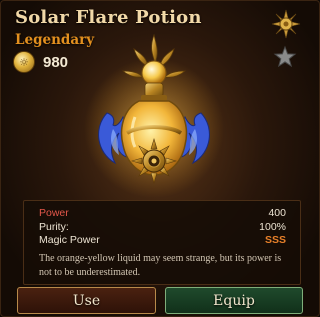  What do you see at coordinates (272, 227) in the screenshot?
I see `stat-value: 100%` at bounding box center [272, 227].